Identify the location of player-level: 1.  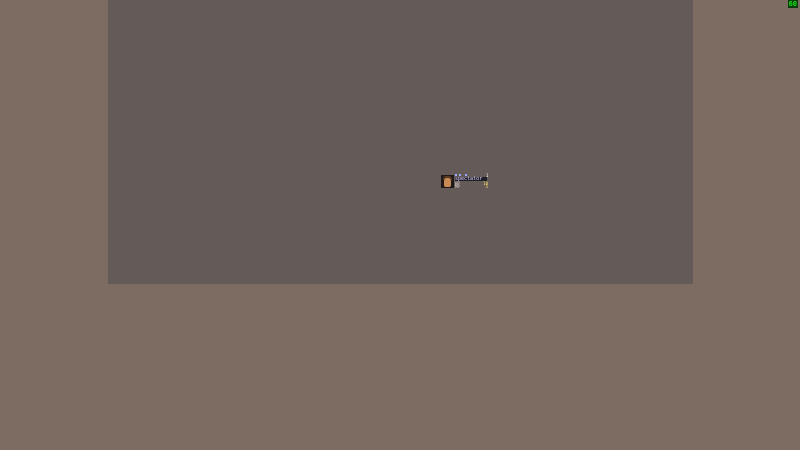
(487, 175).